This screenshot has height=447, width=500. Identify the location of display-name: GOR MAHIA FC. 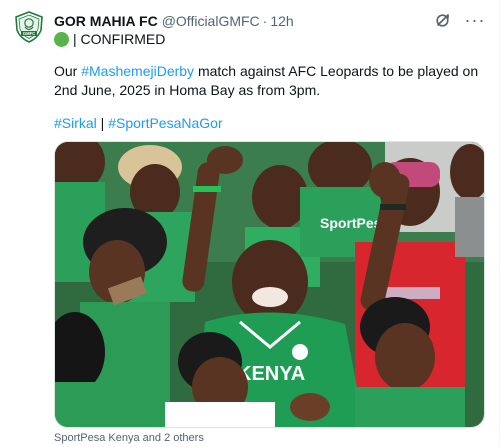
(106, 21).